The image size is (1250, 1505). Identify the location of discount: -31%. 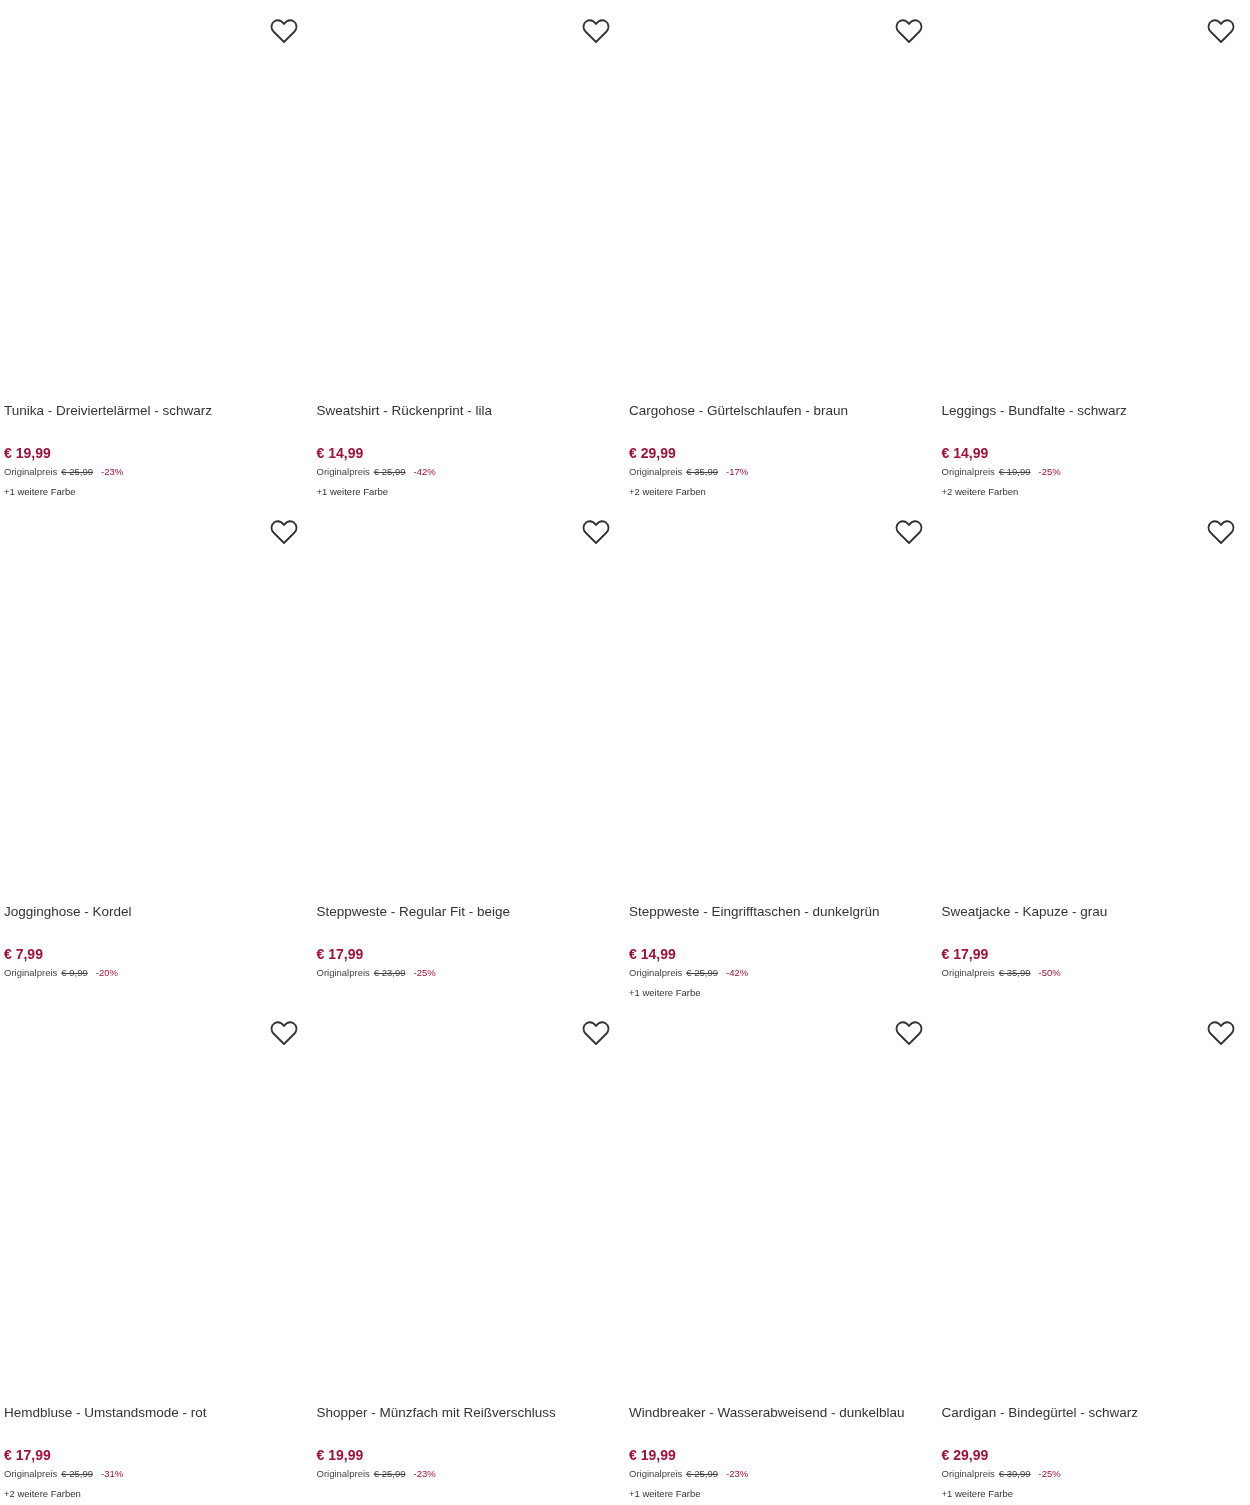
(112, 1473).